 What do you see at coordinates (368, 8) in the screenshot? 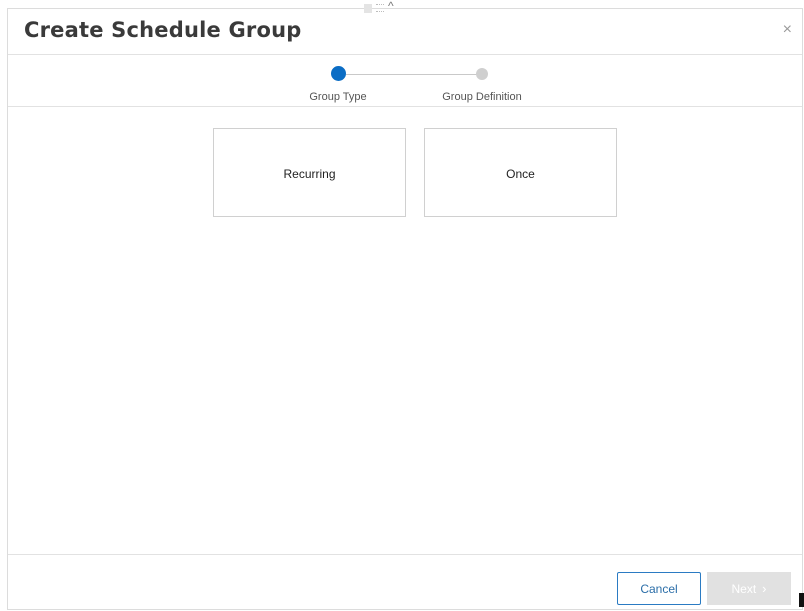
I see `drag-bar` at bounding box center [368, 8].